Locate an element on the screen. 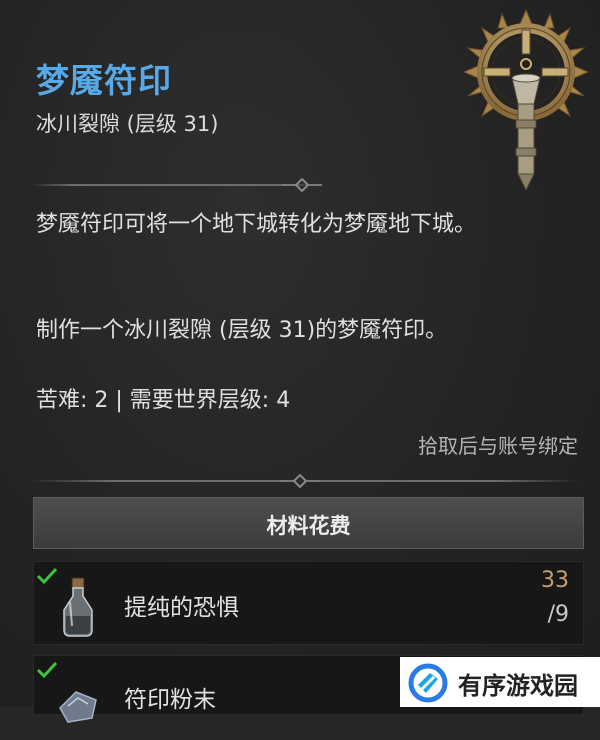 This screenshot has height=740, width=600. material-cost-header: 材料花费 is located at coordinates (308, 523).